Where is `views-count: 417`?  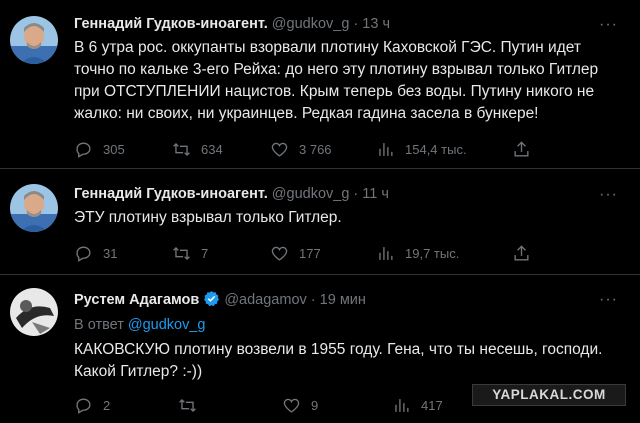 views-count: 417 is located at coordinates (432, 405).